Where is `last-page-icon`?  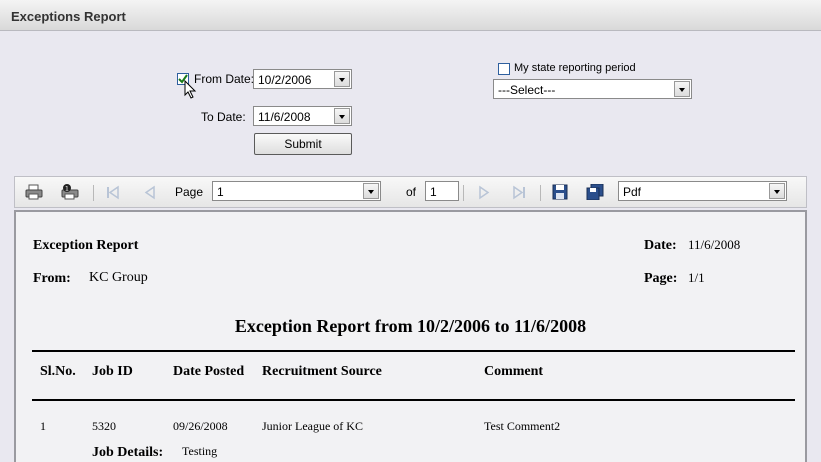 last-page-icon is located at coordinates (519, 193).